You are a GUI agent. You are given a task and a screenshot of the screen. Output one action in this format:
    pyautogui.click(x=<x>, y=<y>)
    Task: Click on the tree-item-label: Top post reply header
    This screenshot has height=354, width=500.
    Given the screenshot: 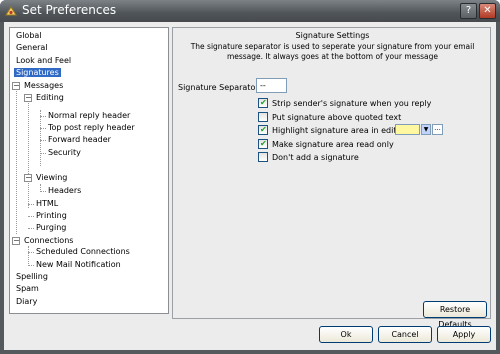 What is the action you would take?
    pyautogui.click(x=91, y=127)
    